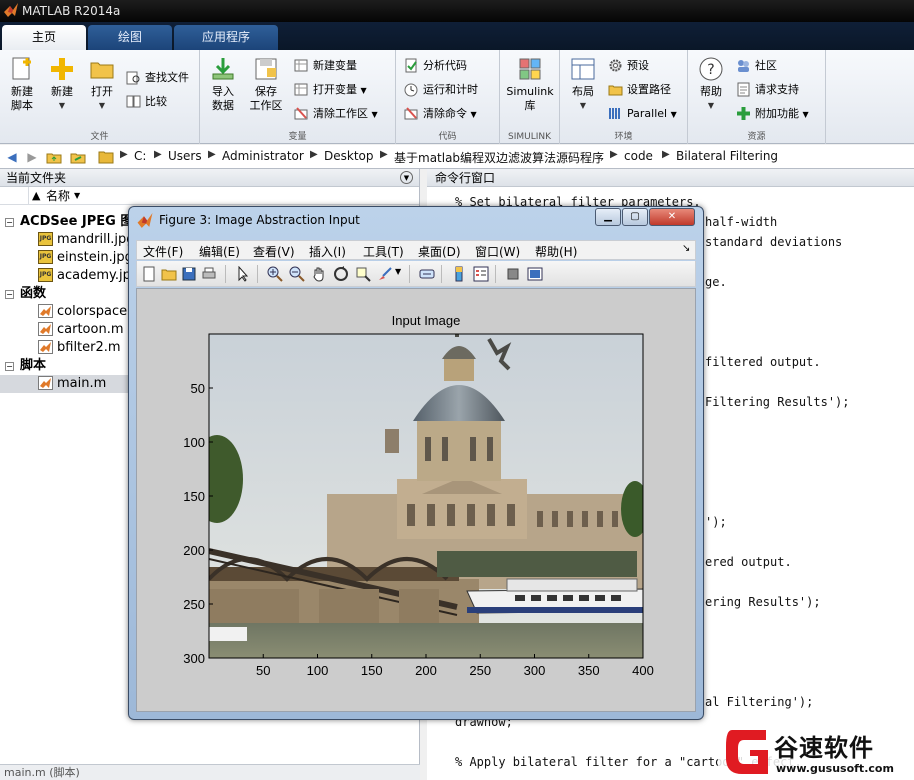 This screenshot has width=914, height=780. What do you see at coordinates (767, 90) in the screenshot?
I see `request-support-button: 请求支持` at bounding box center [767, 90].